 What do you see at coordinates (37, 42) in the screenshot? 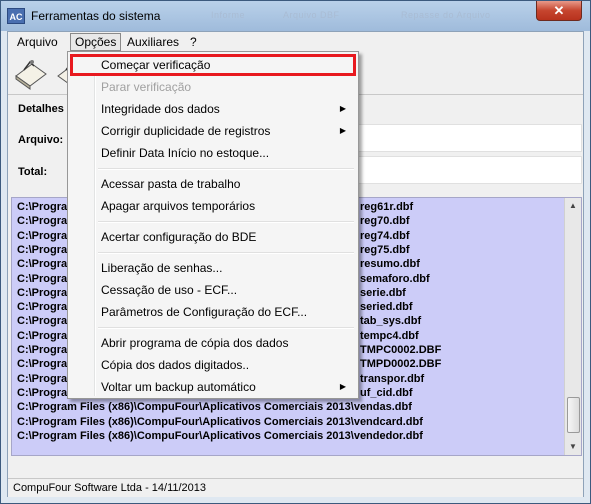
I see `menu-arquivo: Arquivo` at bounding box center [37, 42].